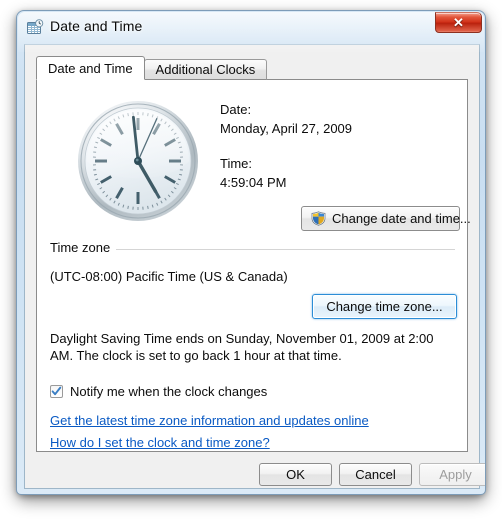 This screenshot has height=521, width=502. Describe the element at coordinates (169, 276) in the screenshot. I see `time-zone-value: (UTC-08:00) Pacific Time (US & Canada)` at that location.